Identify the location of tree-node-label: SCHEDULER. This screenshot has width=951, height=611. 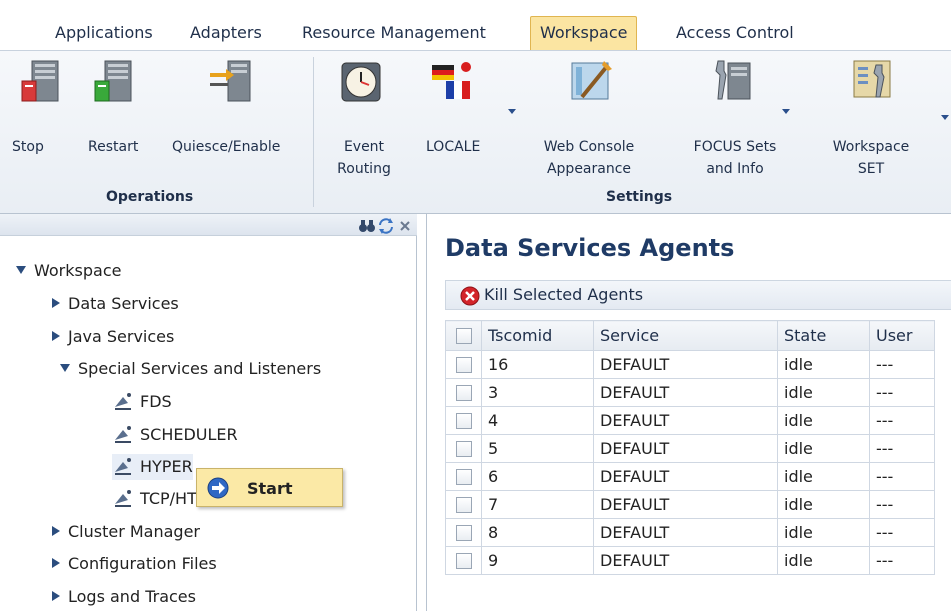
(189, 434).